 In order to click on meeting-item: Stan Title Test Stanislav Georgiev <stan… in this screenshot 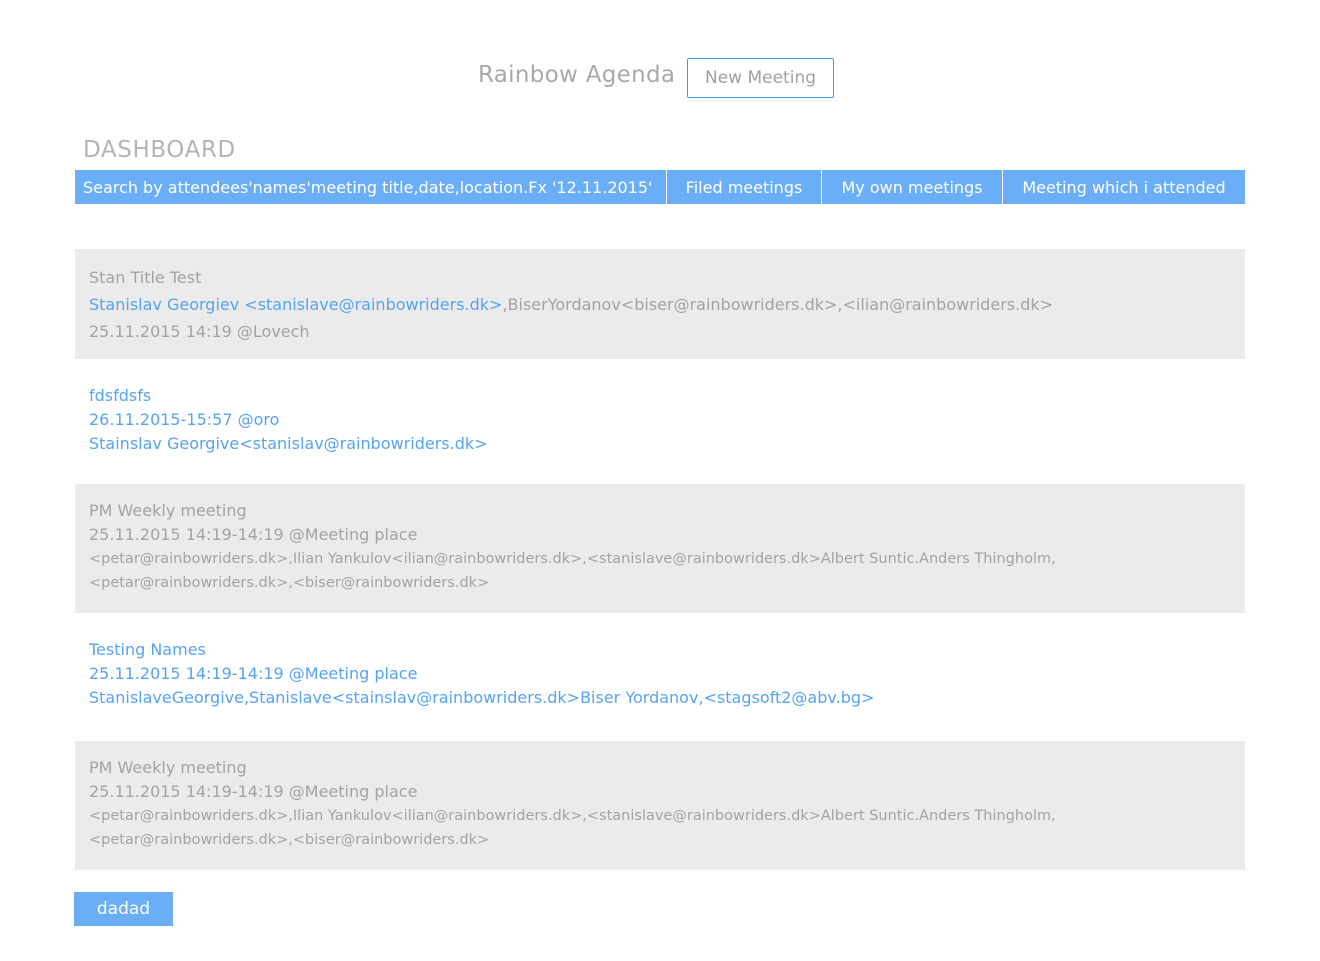, I will do `click(660, 304)`.